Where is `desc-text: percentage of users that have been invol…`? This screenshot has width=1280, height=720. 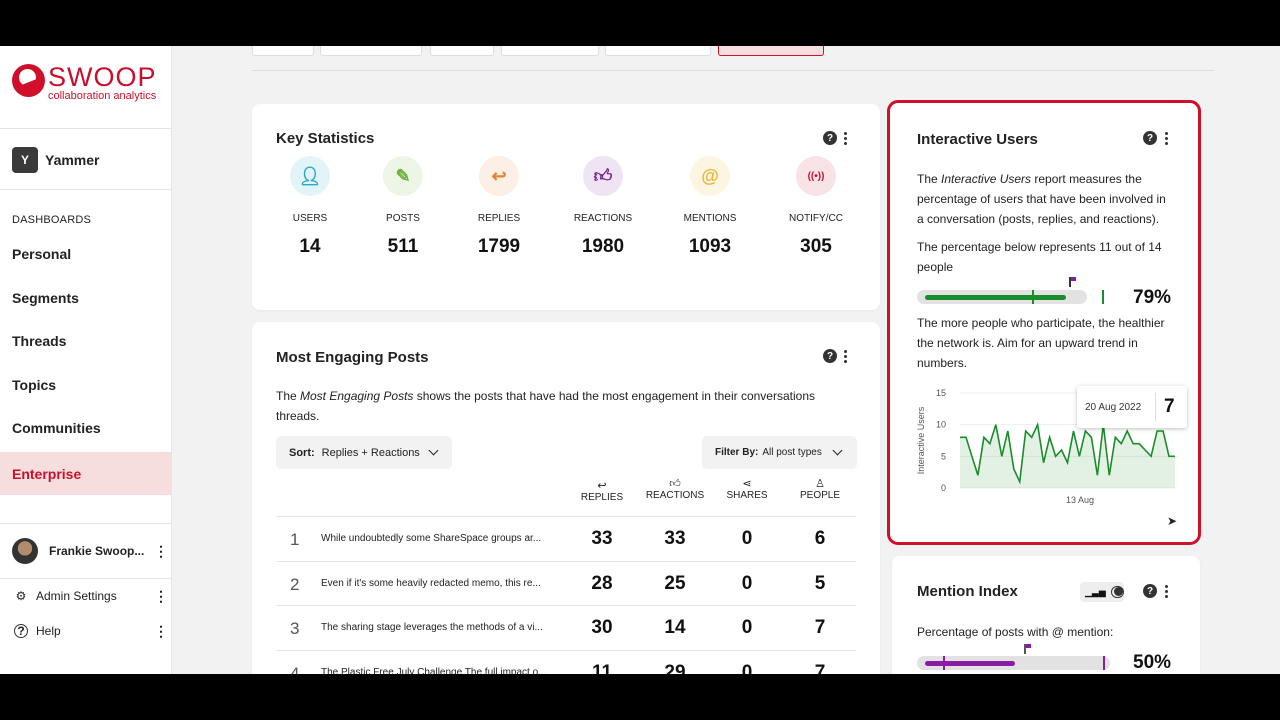
desc-text: percentage of users that have been invol… is located at coordinates (1041, 199).